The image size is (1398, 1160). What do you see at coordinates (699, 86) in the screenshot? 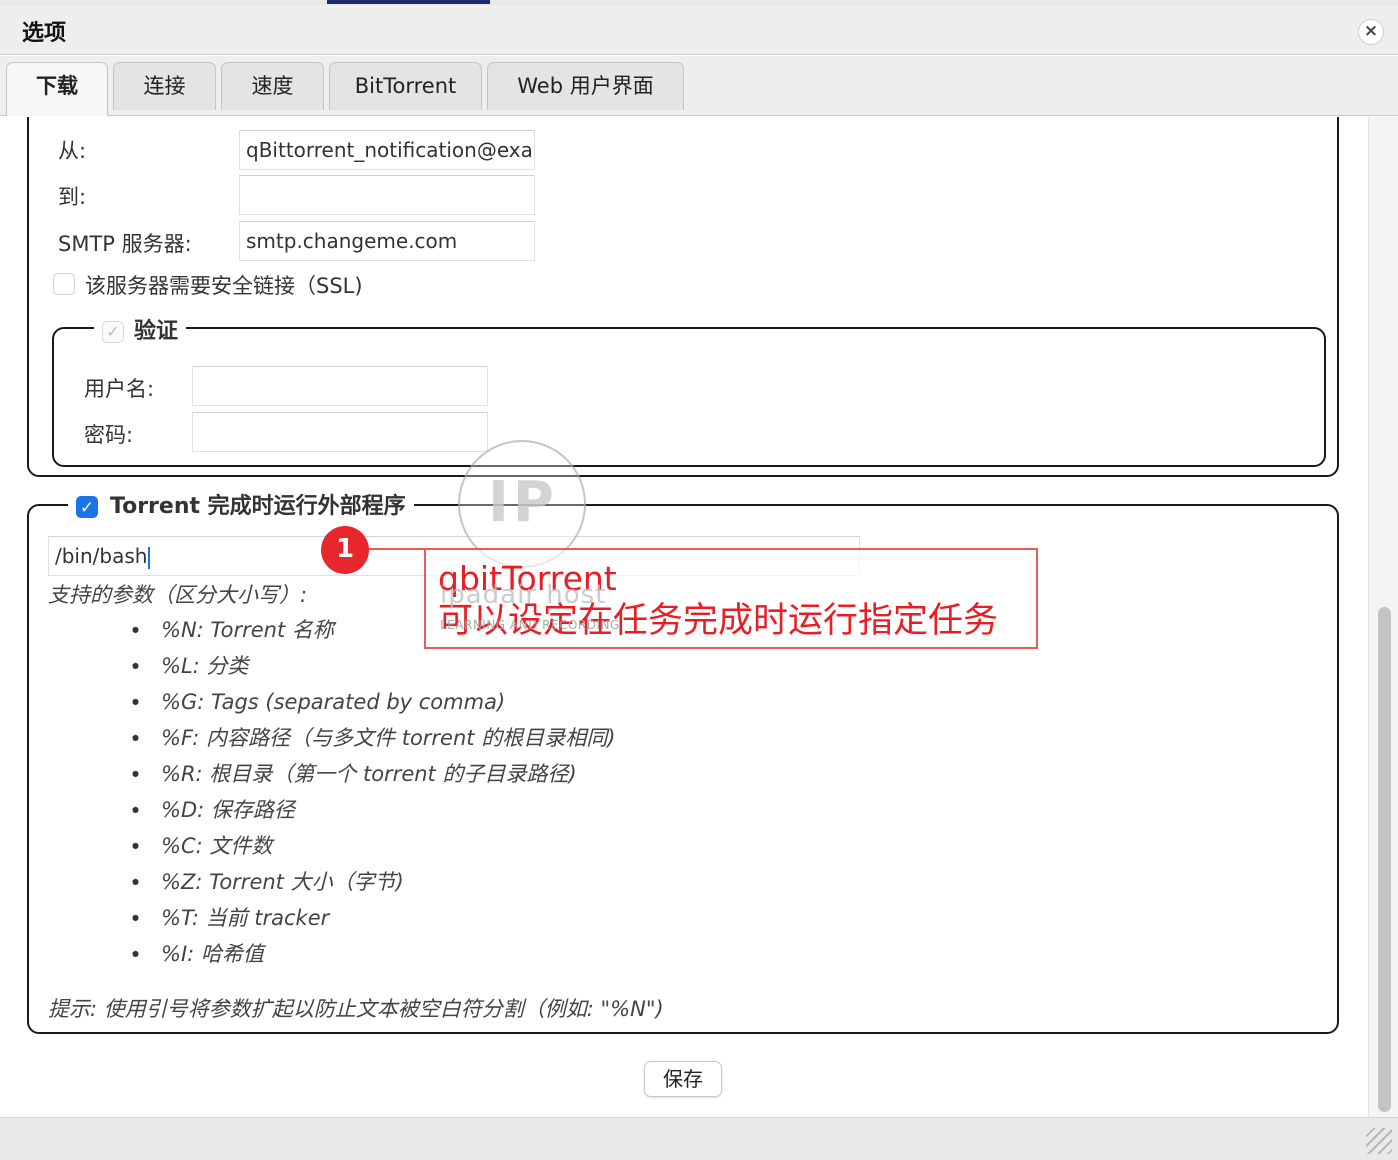
I see `tab-bar: 下载 连接 速度 BitTorrent Web 用户界面` at bounding box center [699, 86].